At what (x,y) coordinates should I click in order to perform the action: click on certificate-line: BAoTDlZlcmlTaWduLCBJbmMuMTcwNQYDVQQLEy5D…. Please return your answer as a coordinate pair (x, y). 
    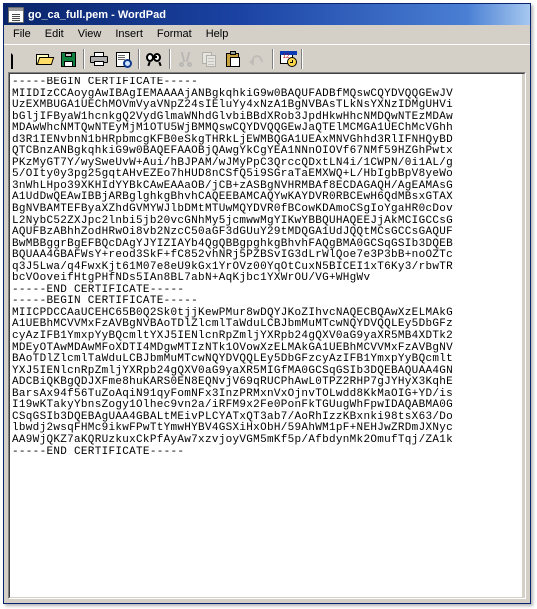
    Looking at the image, I should click on (233, 359).